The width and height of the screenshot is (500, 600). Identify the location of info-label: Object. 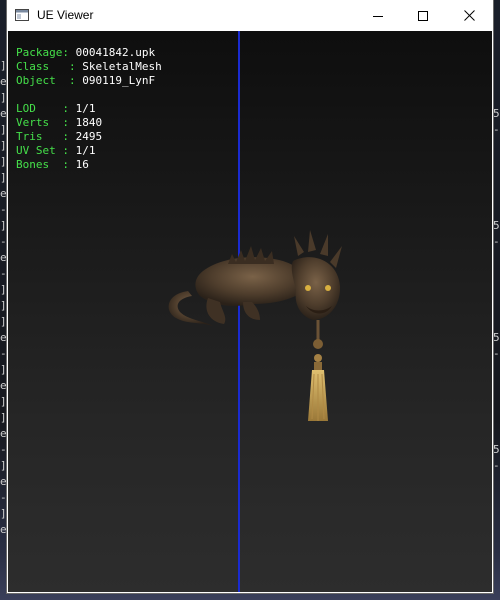
(36, 80).